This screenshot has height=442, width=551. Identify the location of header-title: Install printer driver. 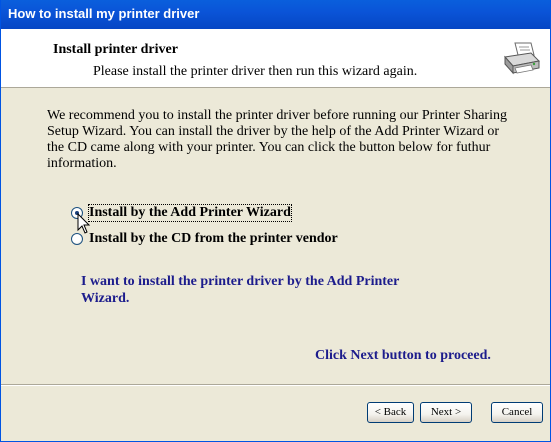
(115, 49).